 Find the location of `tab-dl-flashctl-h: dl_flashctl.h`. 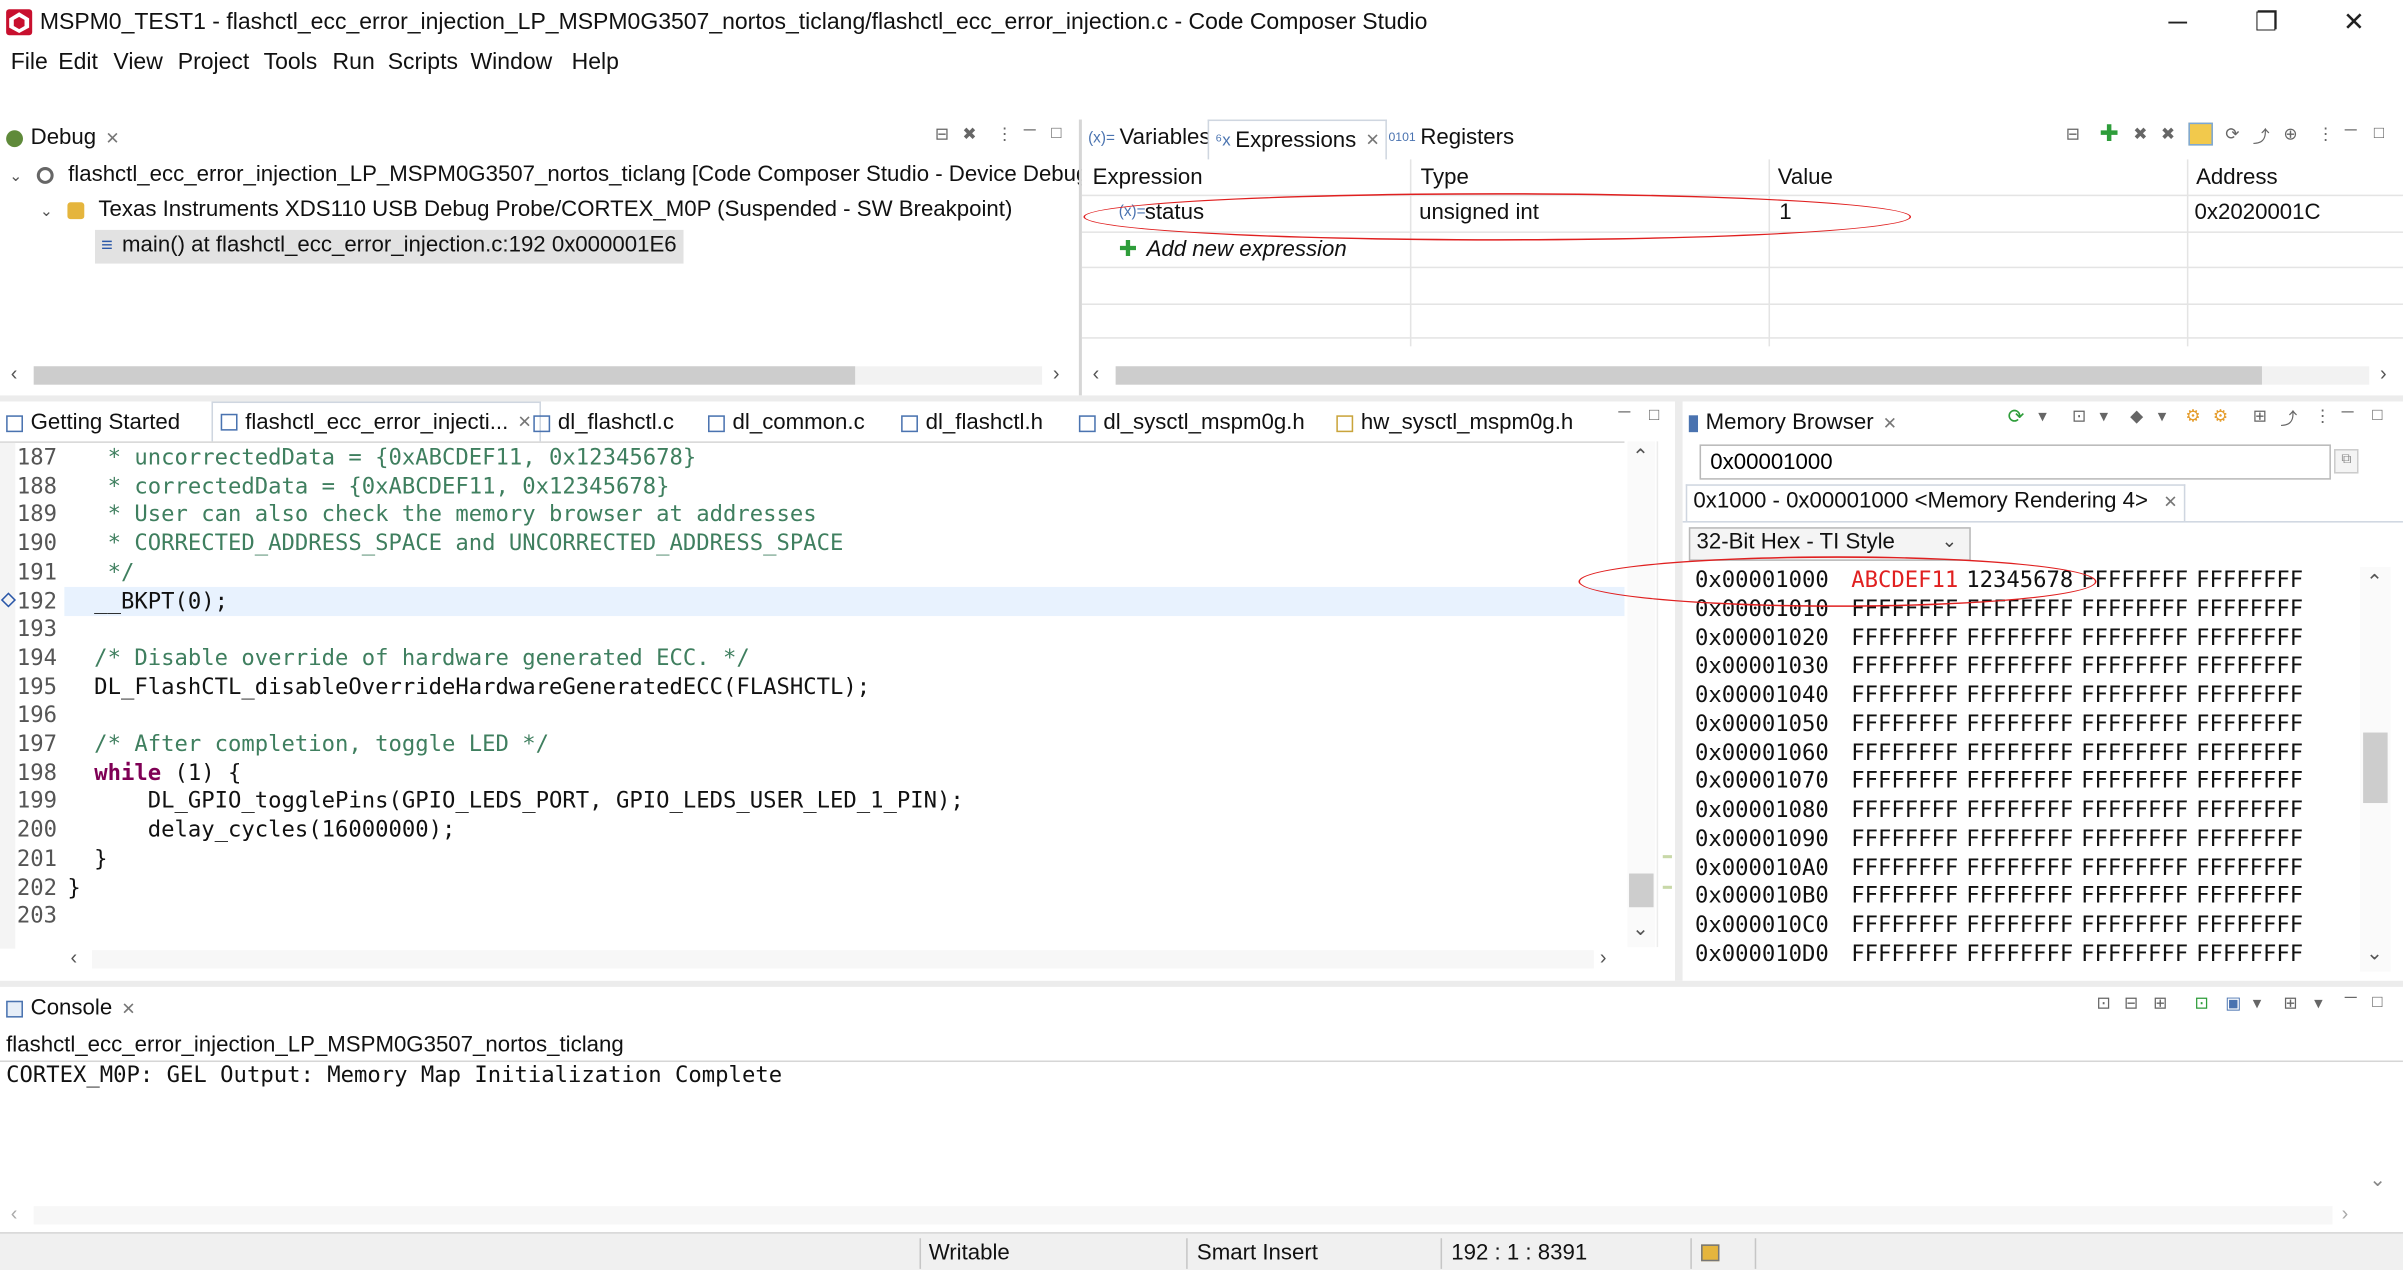

tab-dl-flashctl-h: dl_flashctl.h is located at coordinates (972, 423).